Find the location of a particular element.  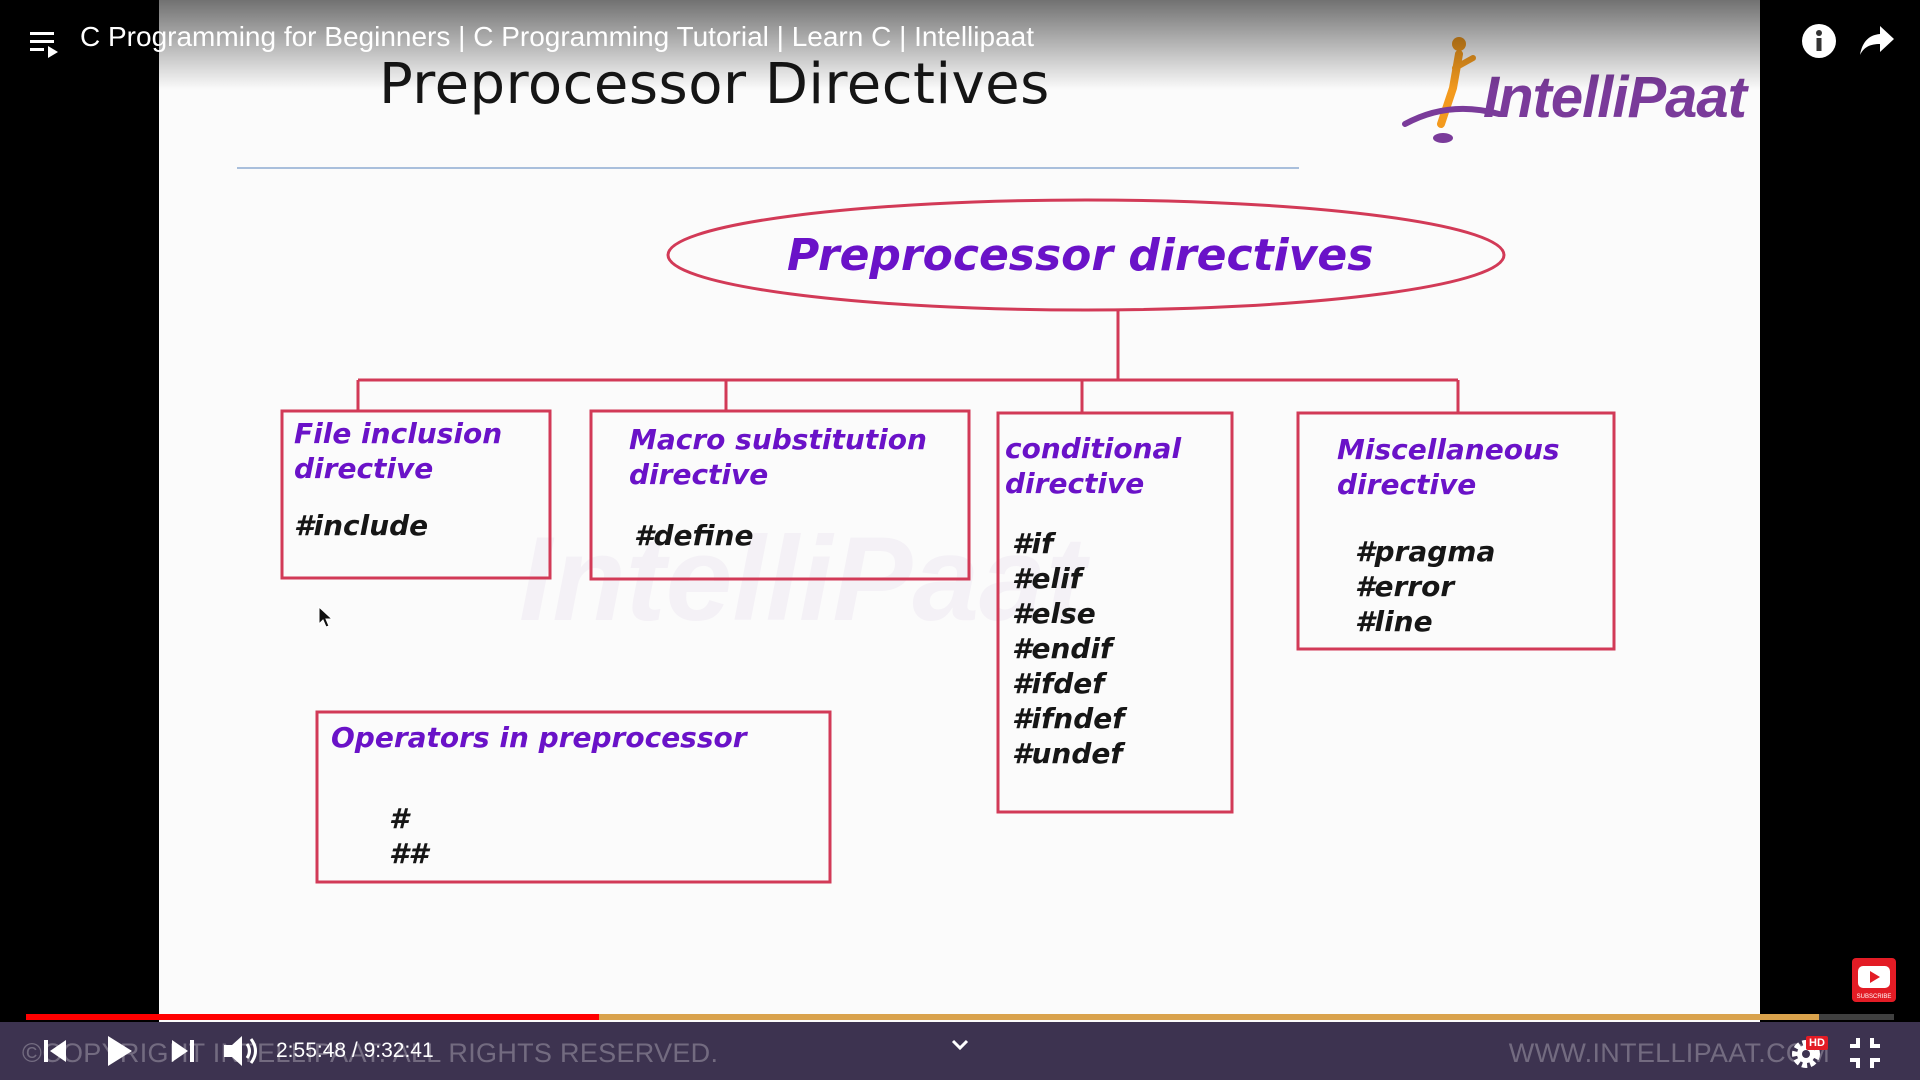

operator-item: # is located at coordinates (399, 818).